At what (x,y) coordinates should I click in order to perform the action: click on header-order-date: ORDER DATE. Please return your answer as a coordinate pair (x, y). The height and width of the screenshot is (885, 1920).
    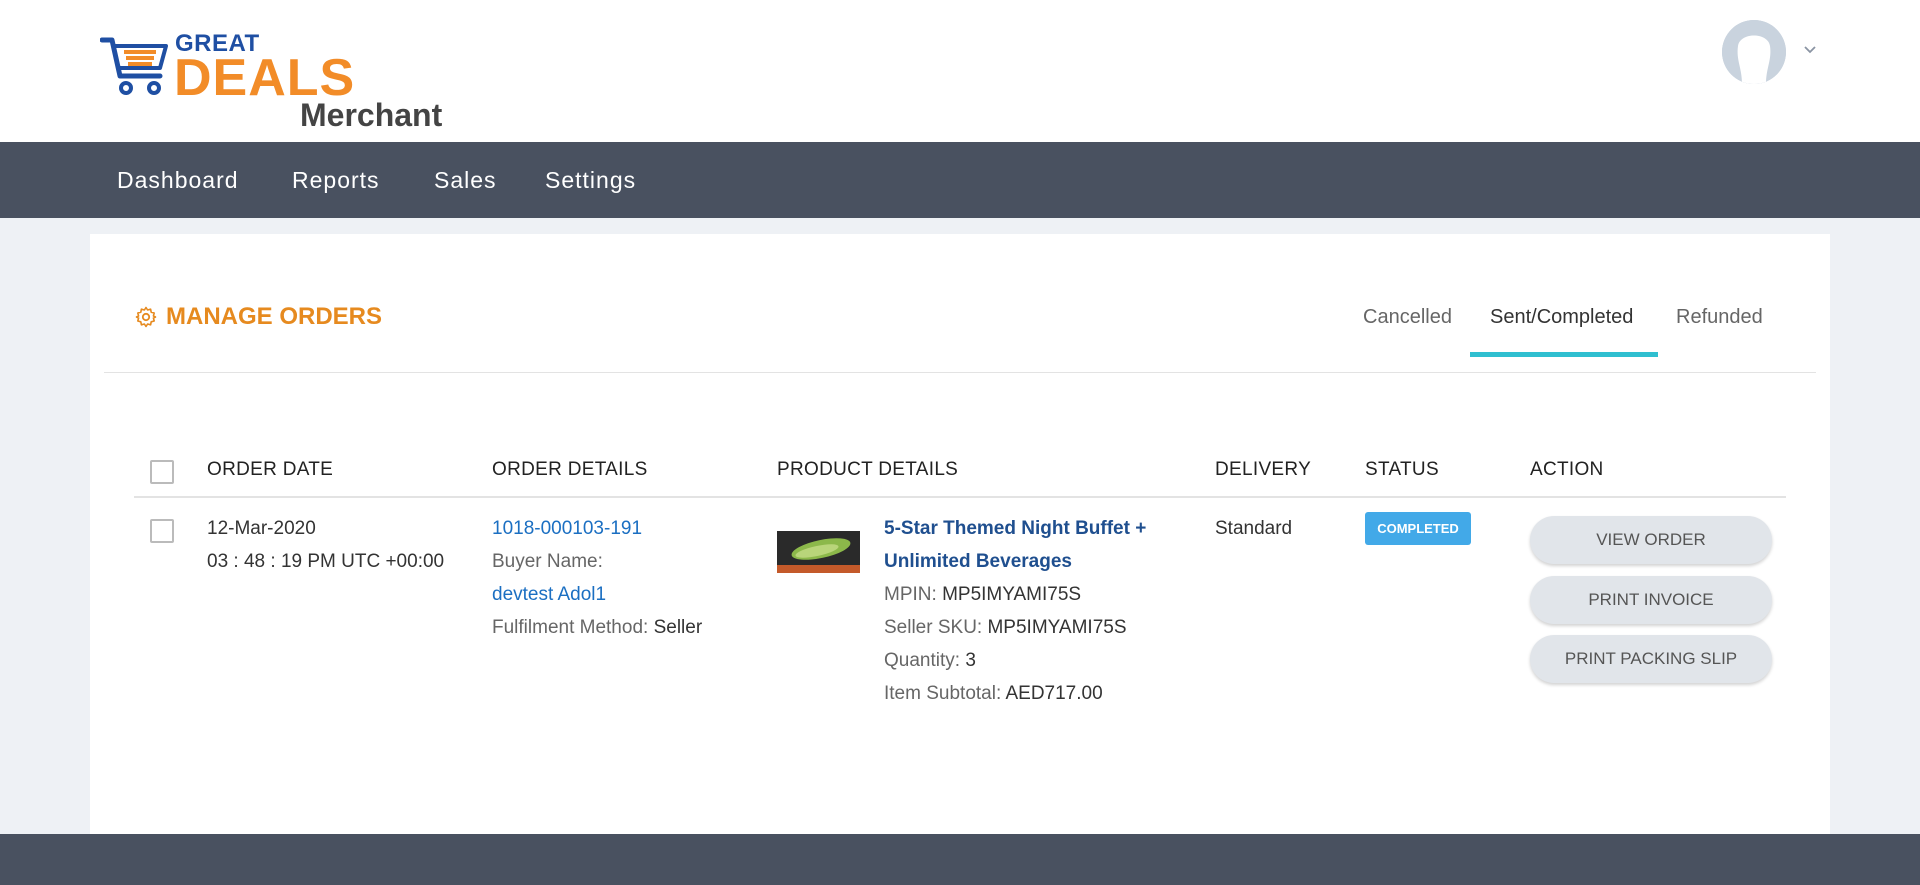
    Looking at the image, I should click on (270, 469).